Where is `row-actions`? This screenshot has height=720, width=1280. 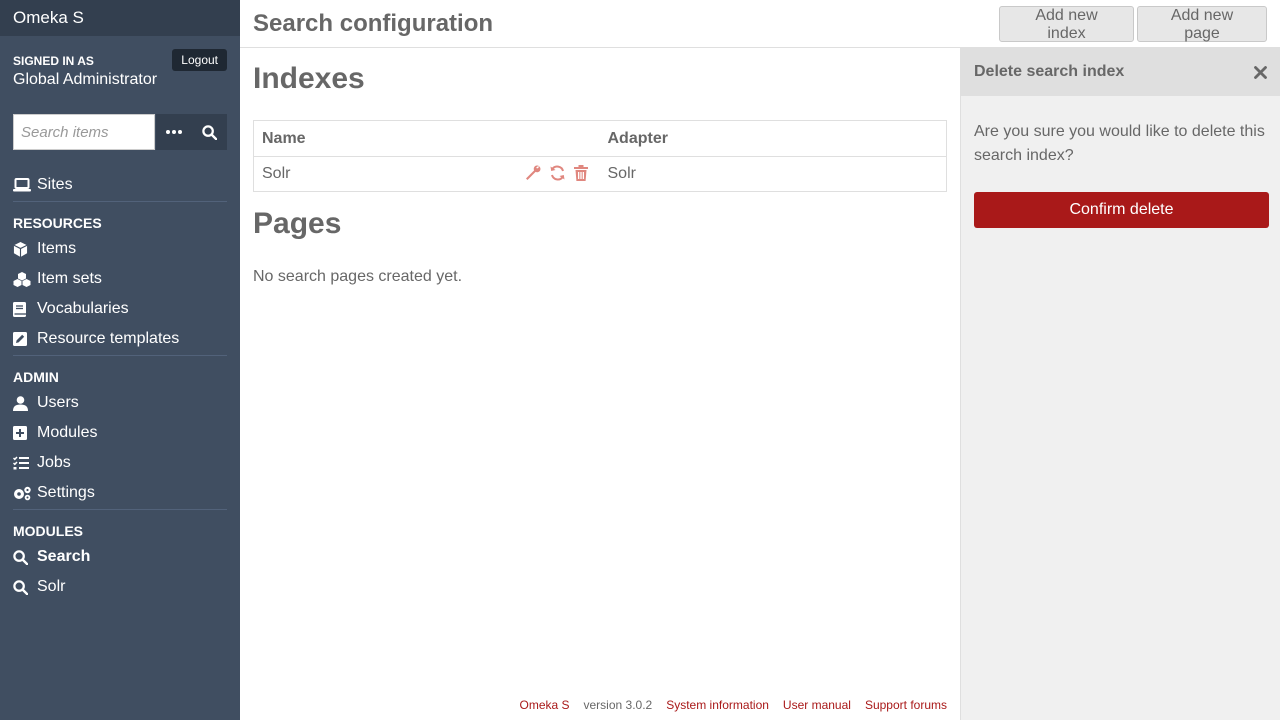 row-actions is located at coordinates (556, 173).